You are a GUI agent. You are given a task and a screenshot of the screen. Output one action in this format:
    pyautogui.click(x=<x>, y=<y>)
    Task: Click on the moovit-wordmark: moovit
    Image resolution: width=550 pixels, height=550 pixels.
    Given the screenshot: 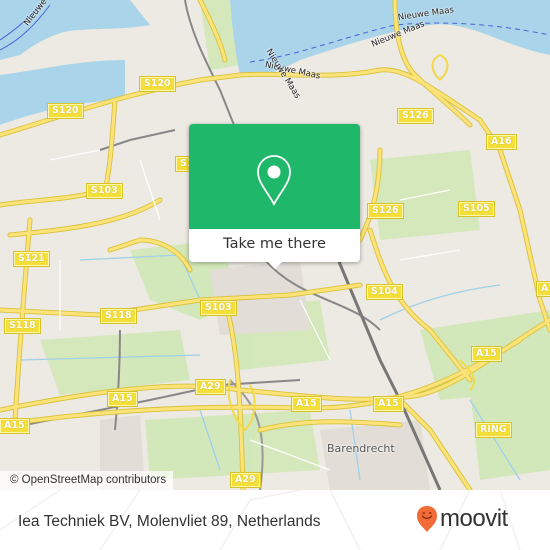 What is the action you would take?
    pyautogui.click(x=474, y=518)
    